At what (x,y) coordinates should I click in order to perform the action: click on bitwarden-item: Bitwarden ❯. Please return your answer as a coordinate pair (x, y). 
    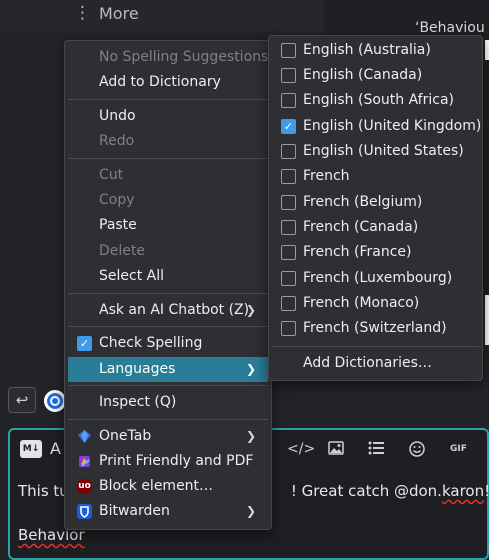
    Looking at the image, I should click on (168, 511).